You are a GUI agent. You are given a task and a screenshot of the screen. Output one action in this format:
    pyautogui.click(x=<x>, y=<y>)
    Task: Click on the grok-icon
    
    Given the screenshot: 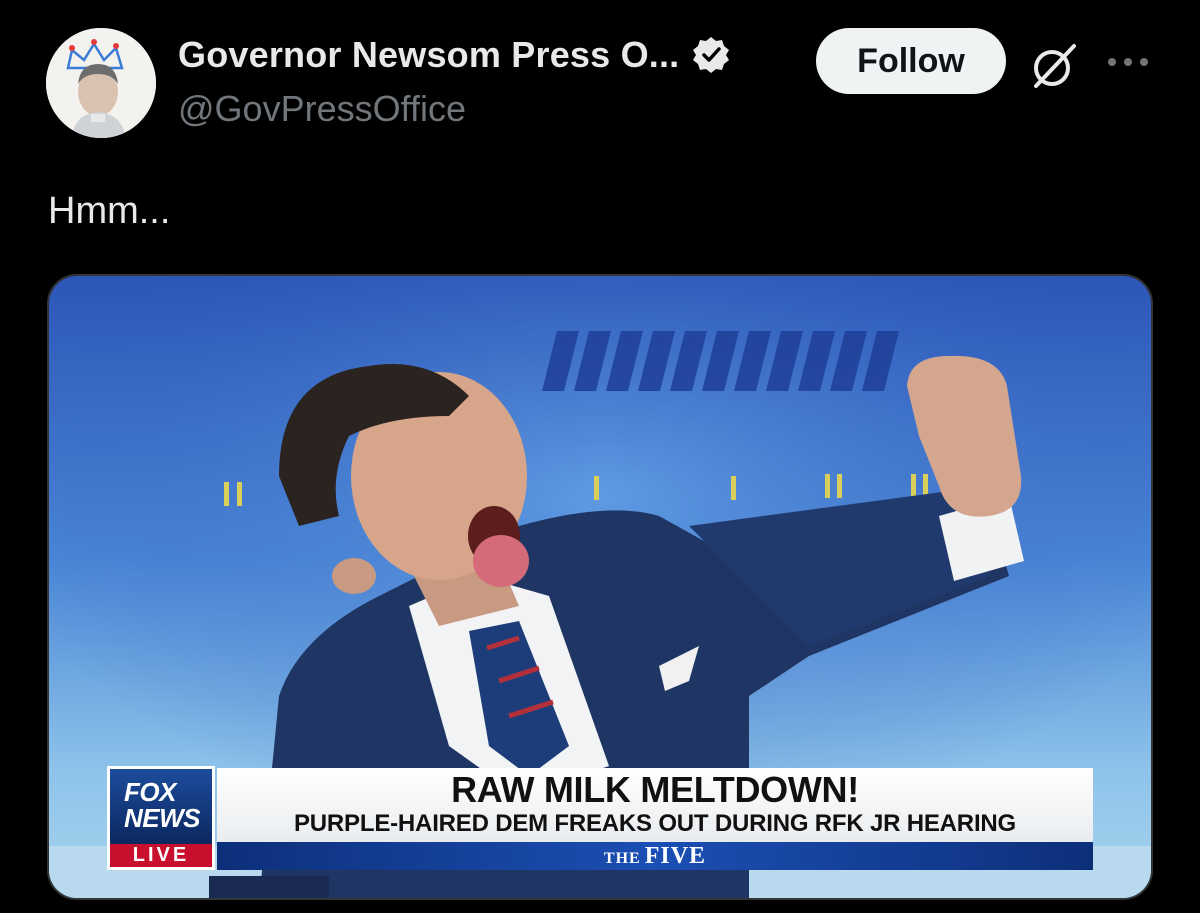 What is the action you would take?
    pyautogui.click(x=1054, y=66)
    